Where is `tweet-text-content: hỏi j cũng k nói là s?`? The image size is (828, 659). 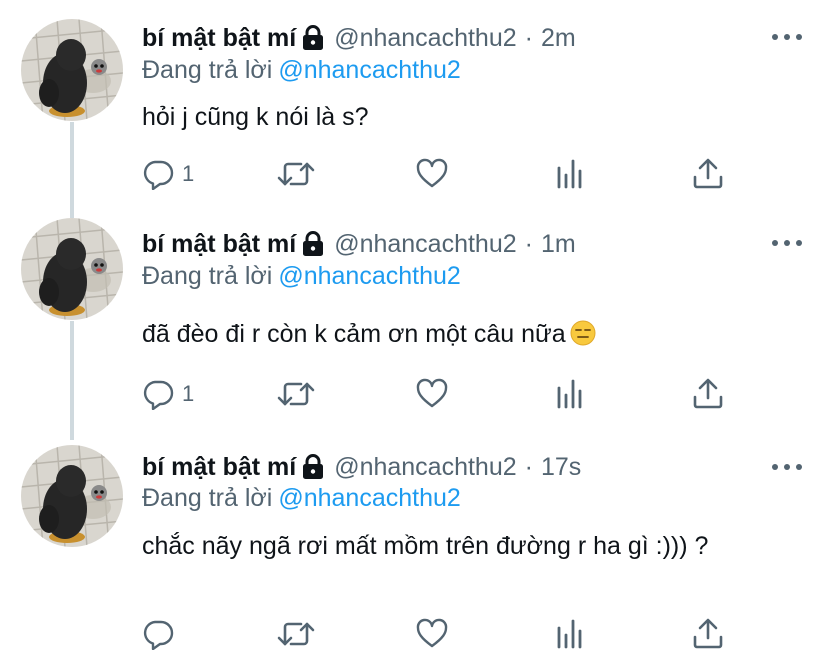 tweet-text-content: hỏi j cũng k nói là s? is located at coordinates (255, 117).